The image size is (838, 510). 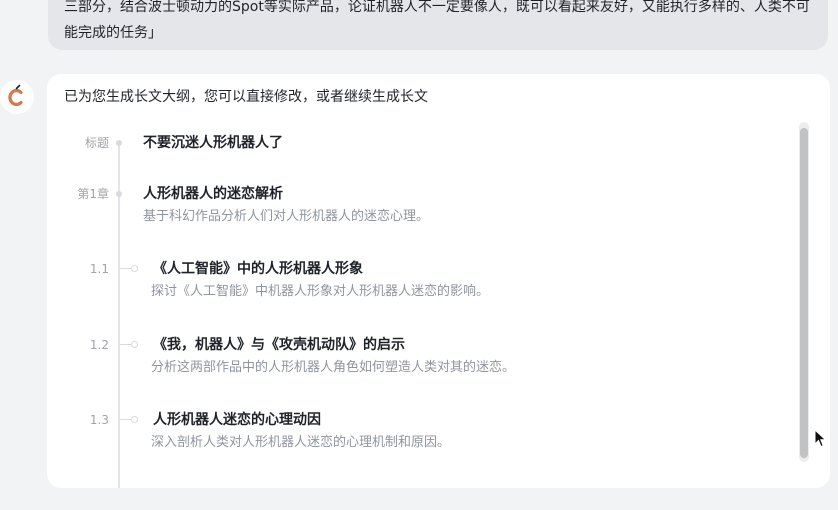 What do you see at coordinates (237, 420) in the screenshot?
I see `outline-item-title-text: 人形机器人迷恋的心理动因` at bounding box center [237, 420].